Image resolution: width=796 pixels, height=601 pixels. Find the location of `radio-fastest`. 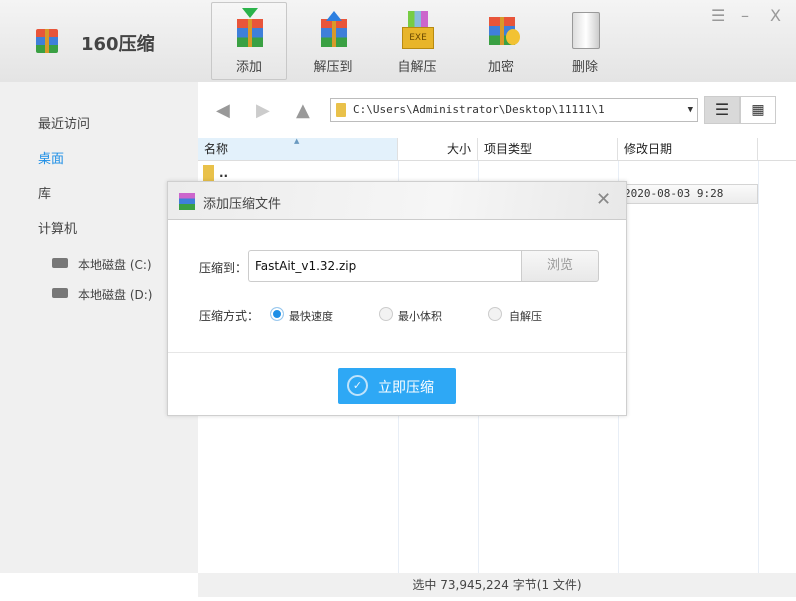

radio-fastest is located at coordinates (277, 314).